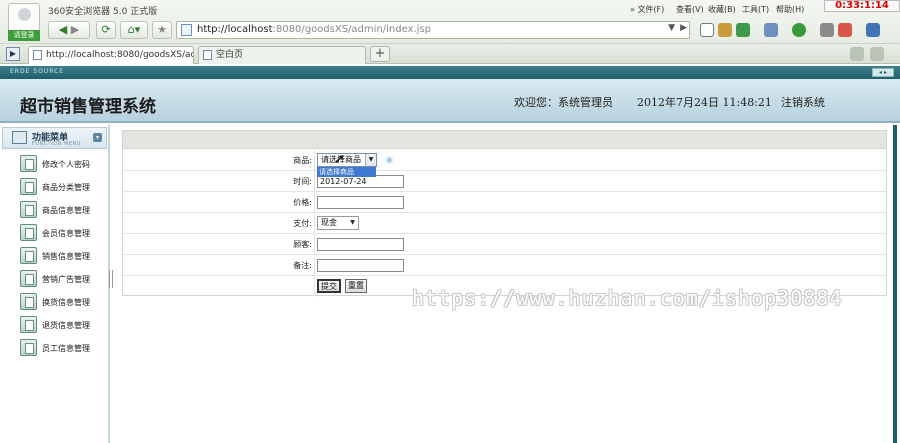  What do you see at coordinates (63, 29) in the screenshot?
I see `back-arrow-icon: ◀` at bounding box center [63, 29].